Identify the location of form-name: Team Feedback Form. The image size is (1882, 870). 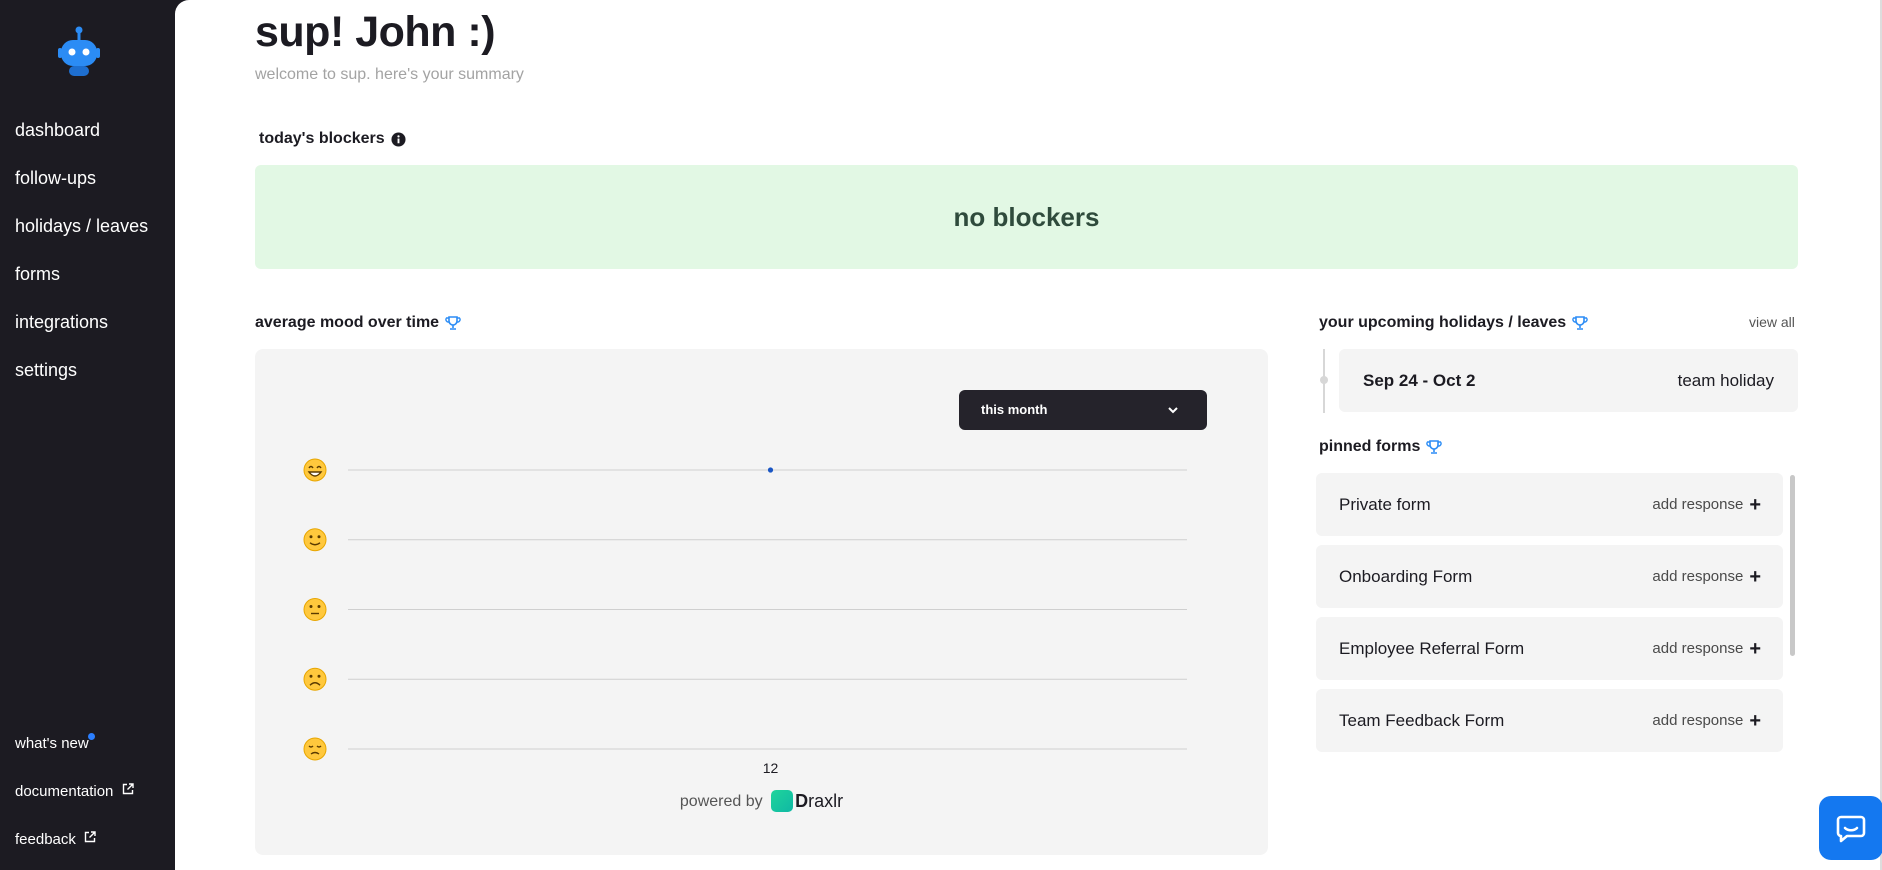
(1422, 720).